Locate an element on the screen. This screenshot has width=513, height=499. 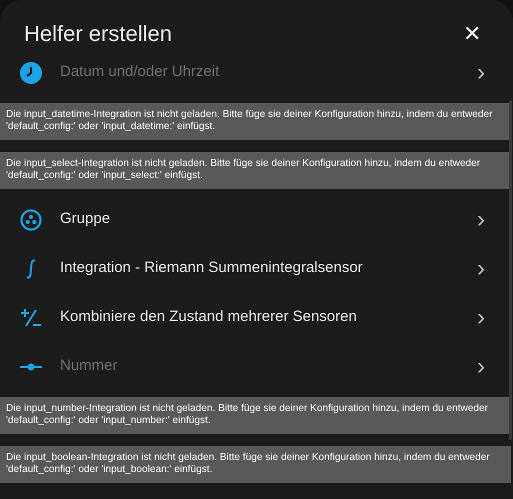
plus-minus-icon is located at coordinates (31, 318).